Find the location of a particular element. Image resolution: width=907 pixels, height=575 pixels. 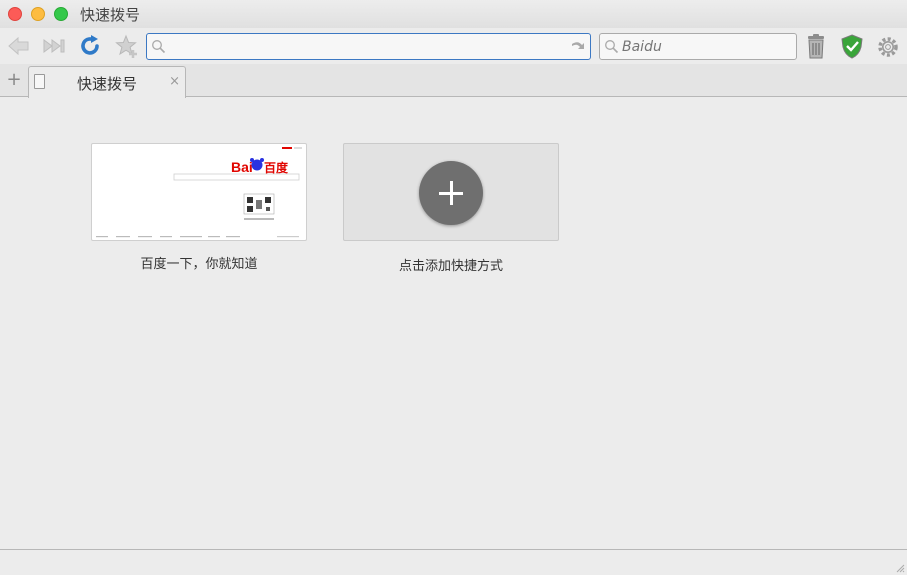

baidu-thumbnail: Bai 百度 is located at coordinates (199, 192).